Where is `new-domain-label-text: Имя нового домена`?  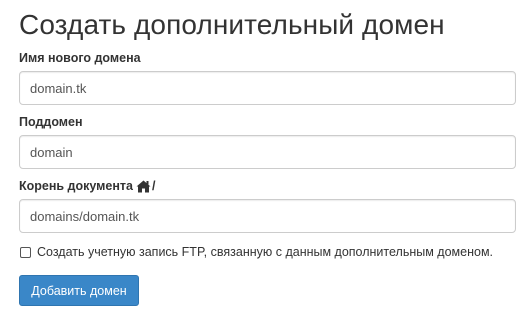
new-domain-label-text: Имя нового домена is located at coordinates (80, 58).